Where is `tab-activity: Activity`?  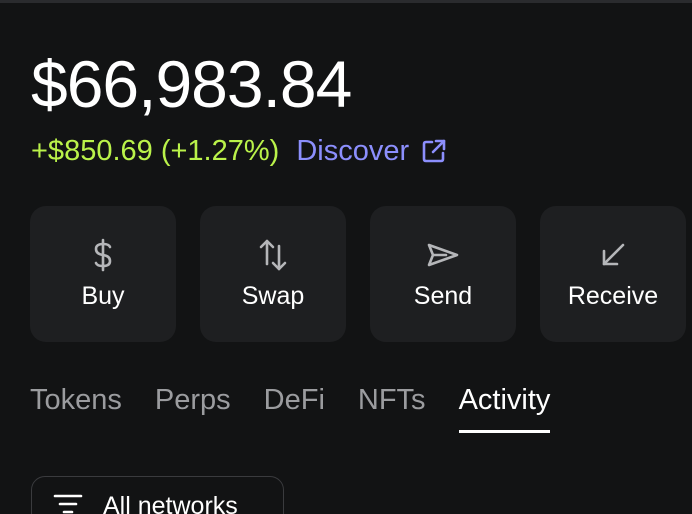 tab-activity: Activity is located at coordinates (504, 408).